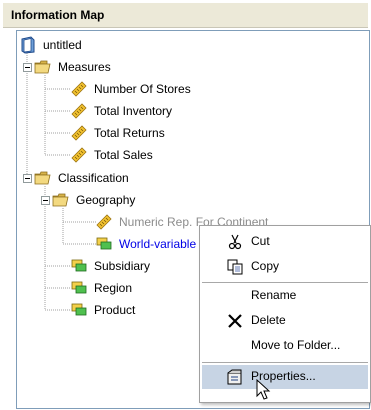 This screenshot has height=410, width=371. I want to click on tree-item-product: Product, so click(103, 310).